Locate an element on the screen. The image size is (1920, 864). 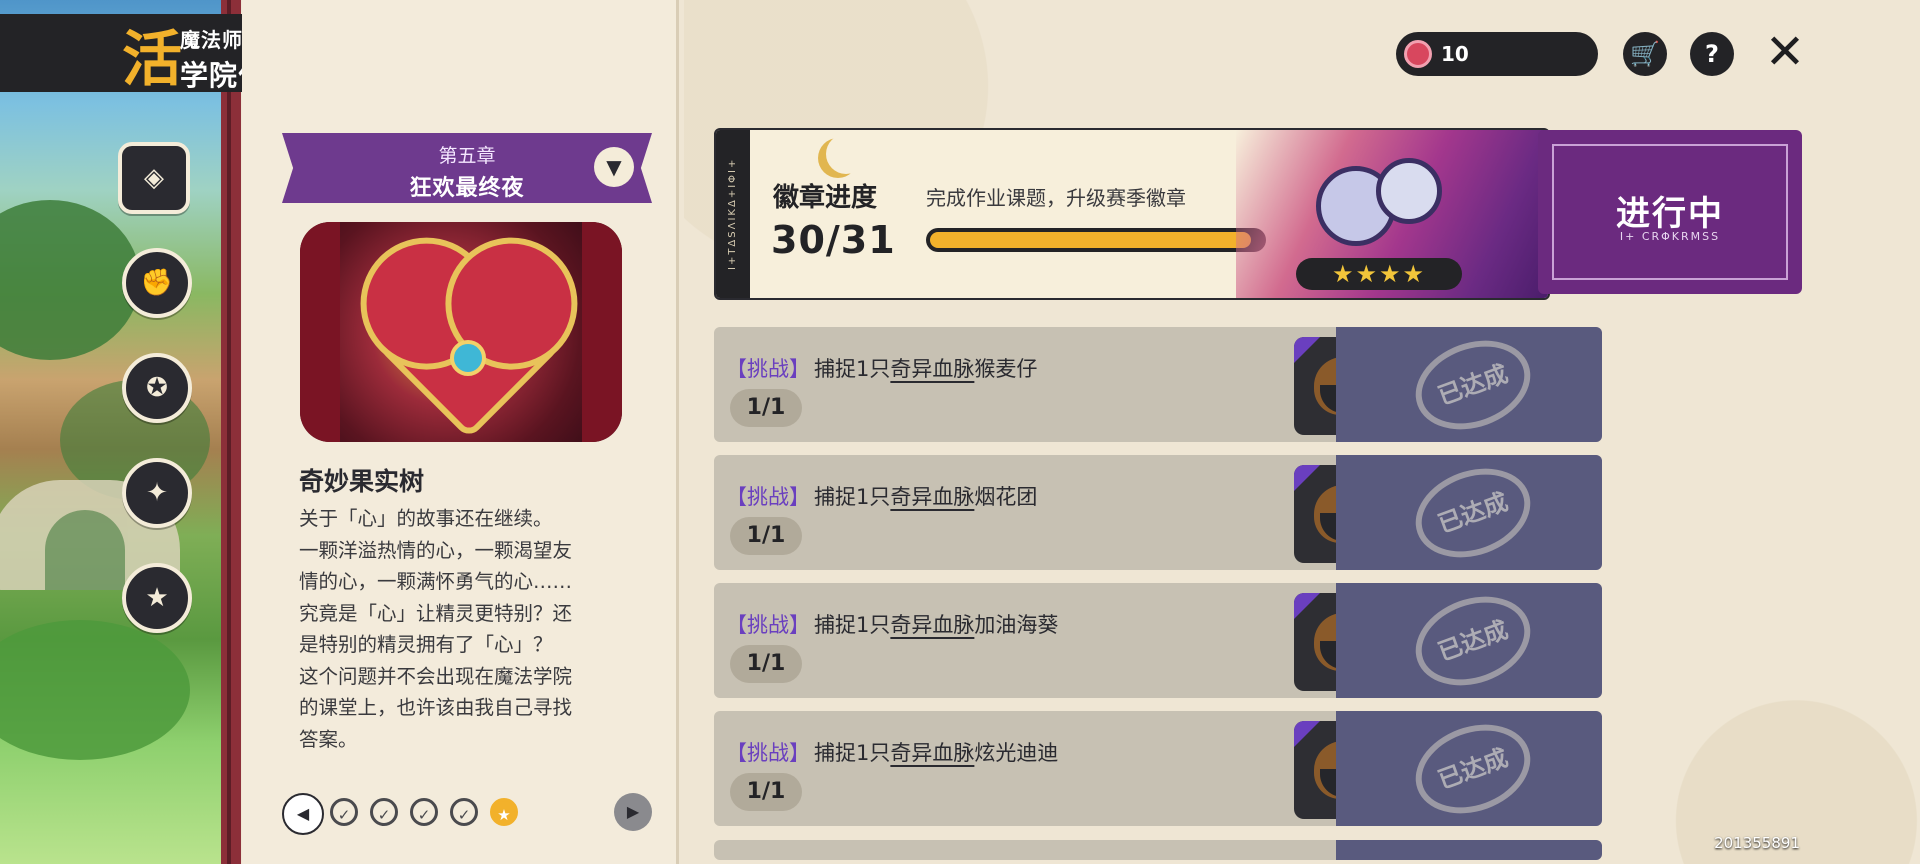
status-ticket: 进行中 I+ CRΦKRMSS is located at coordinates (1670, 212).